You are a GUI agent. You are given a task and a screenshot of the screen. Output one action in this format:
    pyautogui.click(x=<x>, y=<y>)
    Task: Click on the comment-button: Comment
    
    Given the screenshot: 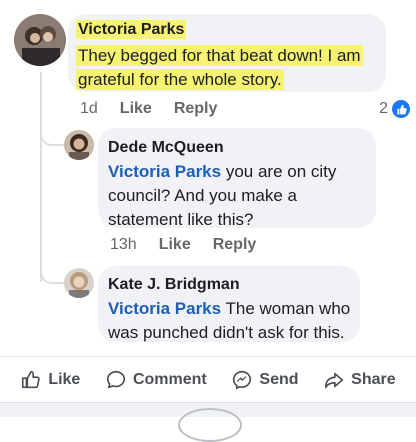 What is the action you would take?
    pyautogui.click(x=156, y=380)
    